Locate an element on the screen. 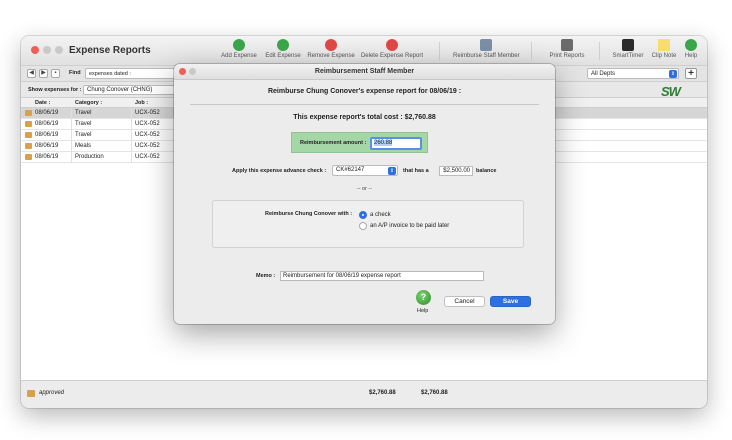 The height and width of the screenshot is (440, 732). advance-amount-field: $2,500.00 is located at coordinates (456, 171).